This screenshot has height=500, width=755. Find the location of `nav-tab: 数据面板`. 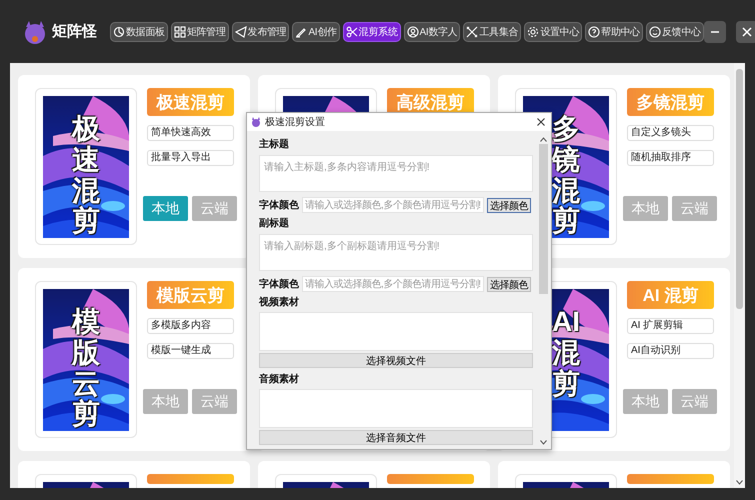

nav-tab: 数据面板 is located at coordinates (139, 32).